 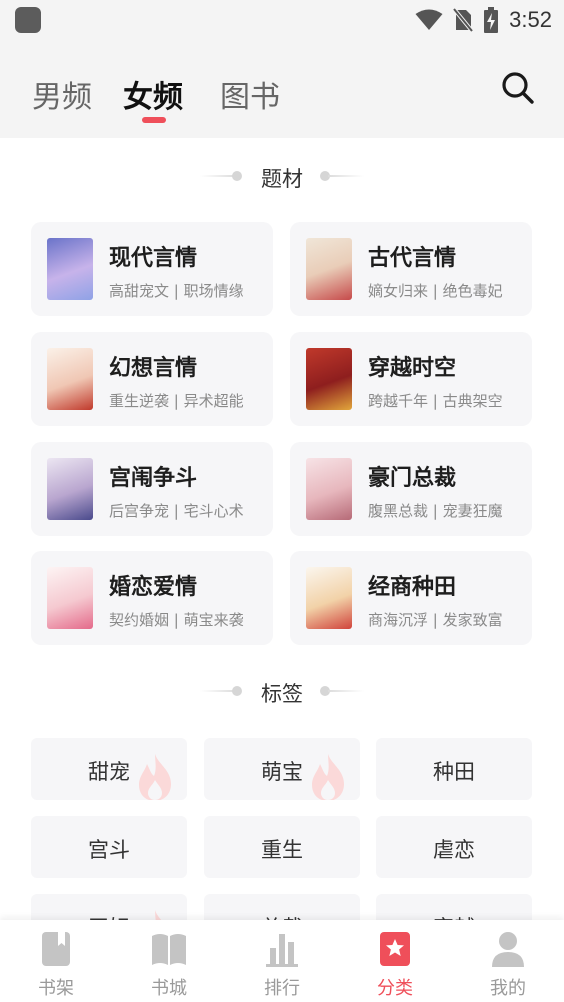 I want to click on genre-card-ancient-romance: 古代言情 嫡女归来 | 绝色毒妃, so click(x=411, y=269).